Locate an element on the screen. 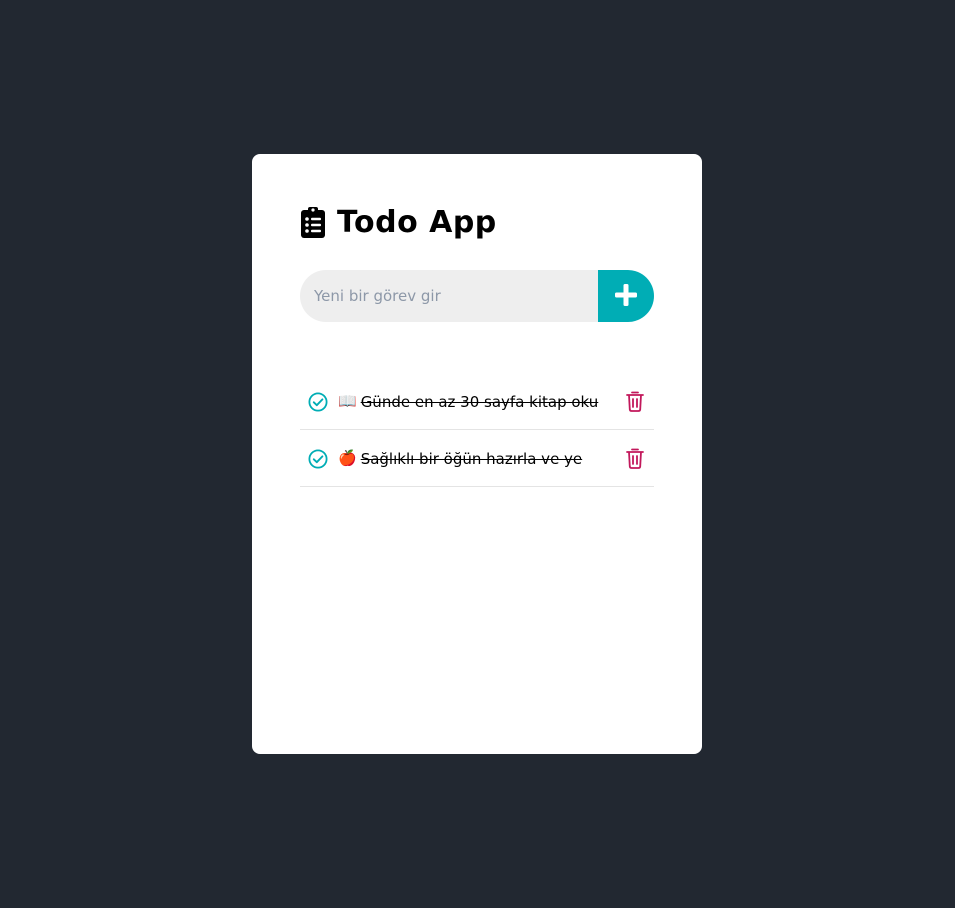 The height and width of the screenshot is (908, 955). todo-emoji: 📖 is located at coordinates (347, 401).